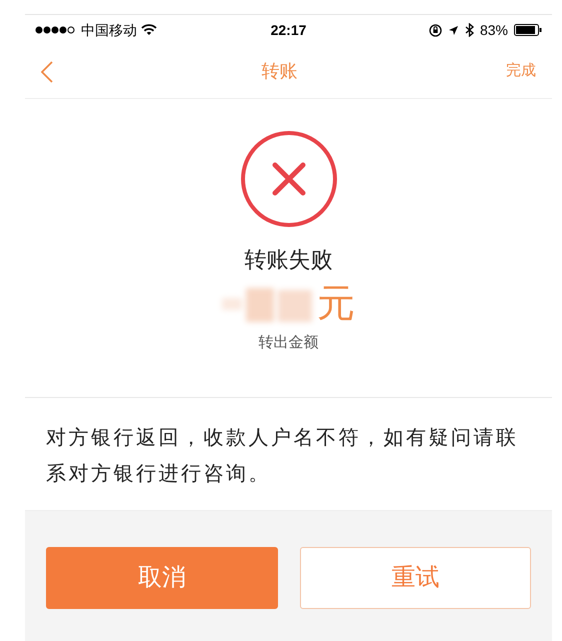  Describe the element at coordinates (288, 343) in the screenshot. I see `amount-label: 转出金额` at that location.